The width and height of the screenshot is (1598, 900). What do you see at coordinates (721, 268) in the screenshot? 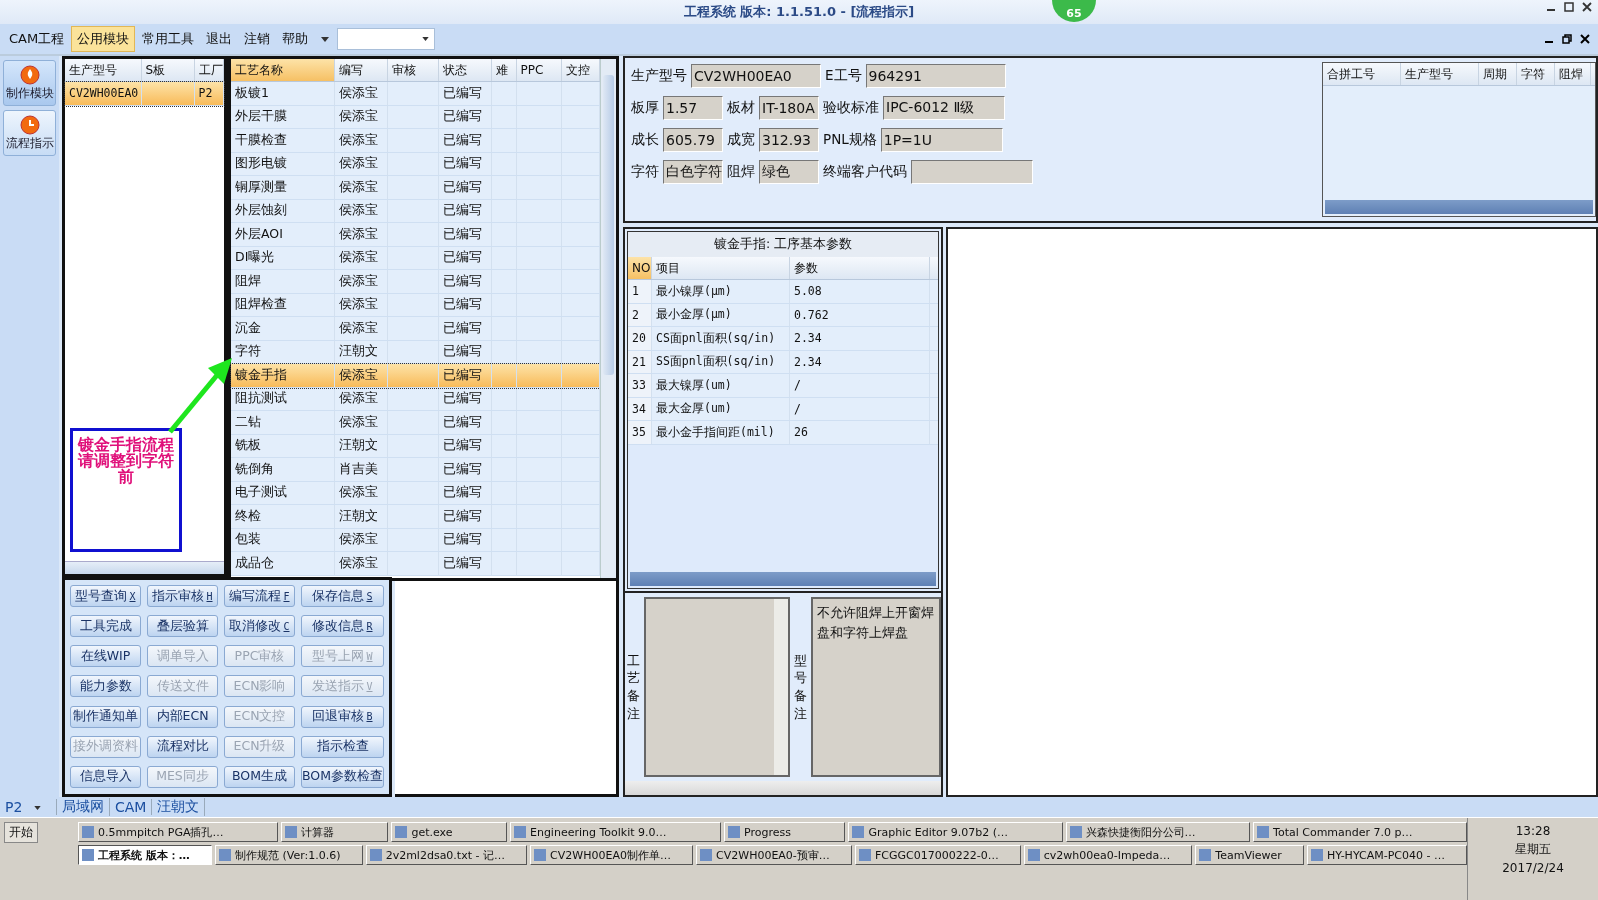
I see `column-header: 项目` at bounding box center [721, 268].